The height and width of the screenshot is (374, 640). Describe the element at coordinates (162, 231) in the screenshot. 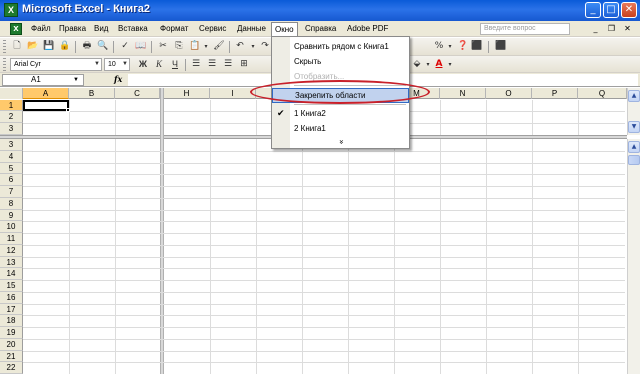

I see `vertical-pane-splitter` at that location.